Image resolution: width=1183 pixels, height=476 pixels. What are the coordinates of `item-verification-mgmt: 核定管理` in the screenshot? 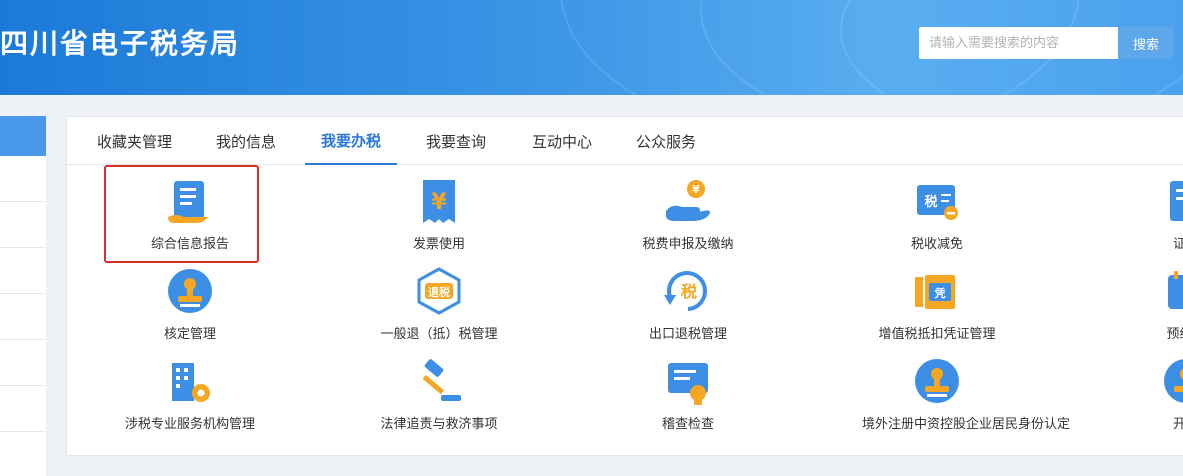 It's located at (190, 304).